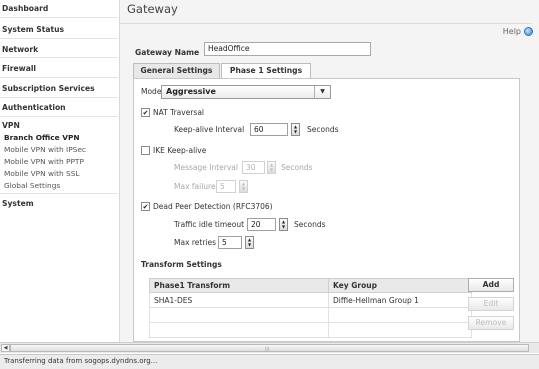 Image resolution: width=539 pixels, height=369 pixels. Describe the element at coordinates (295, 129) in the screenshot. I see `keepalive-interval-stepper: ▲ ▼` at that location.